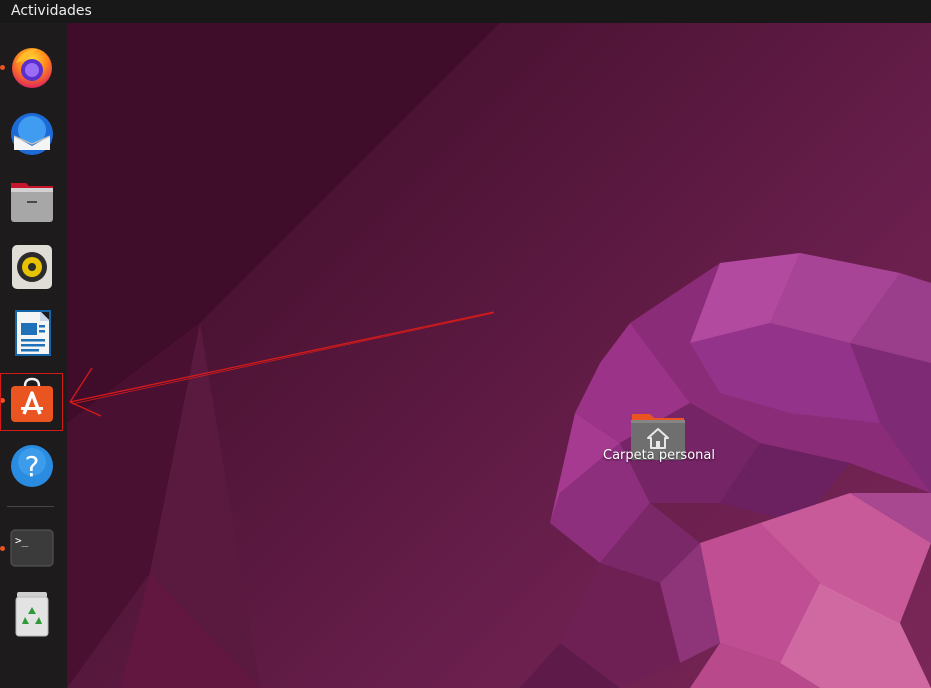 The image size is (931, 688). I want to click on dock-item-thunderbird, so click(32, 134).